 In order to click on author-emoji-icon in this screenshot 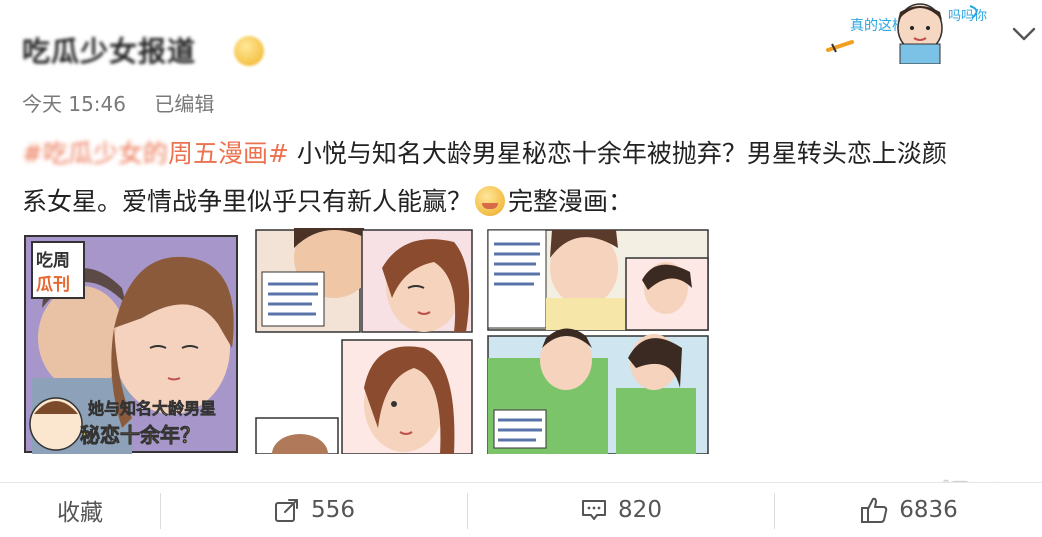, I will do `click(249, 51)`.